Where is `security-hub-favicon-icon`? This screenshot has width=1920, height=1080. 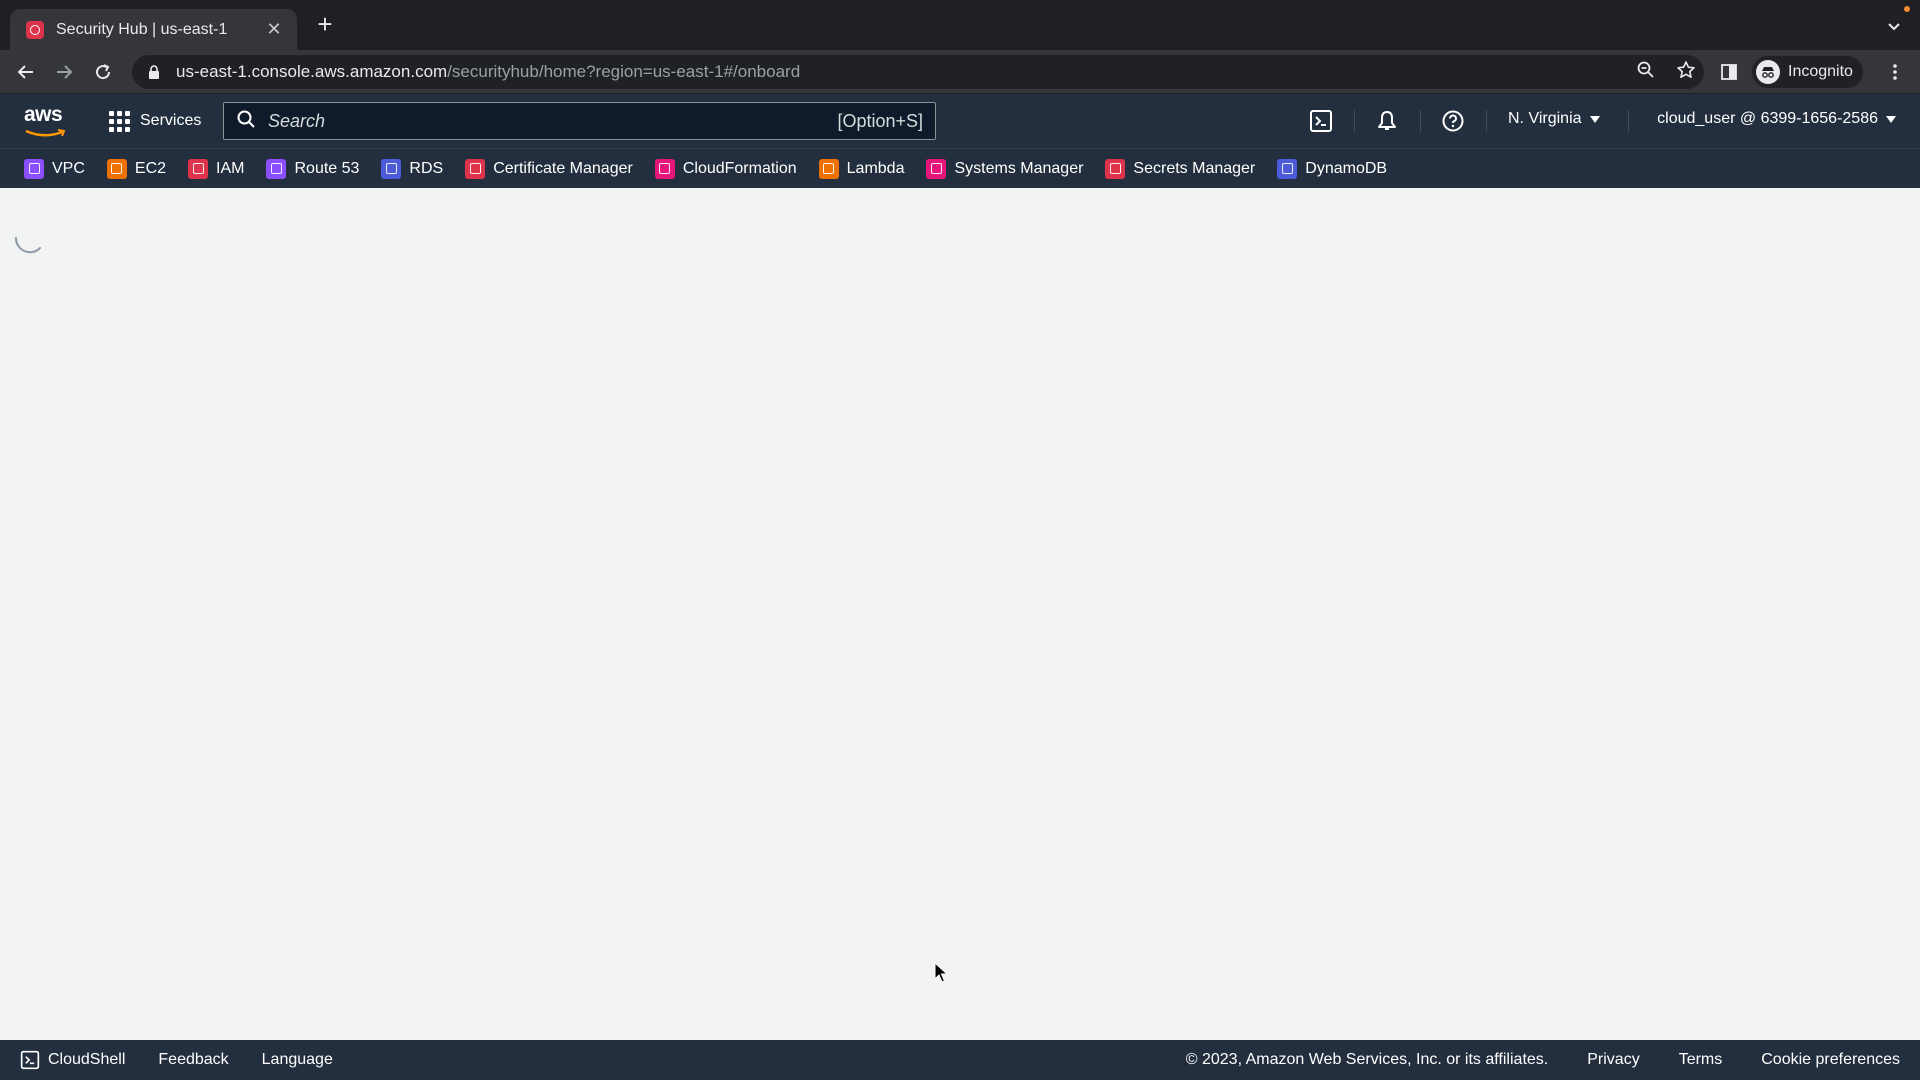 security-hub-favicon-icon is located at coordinates (35, 29).